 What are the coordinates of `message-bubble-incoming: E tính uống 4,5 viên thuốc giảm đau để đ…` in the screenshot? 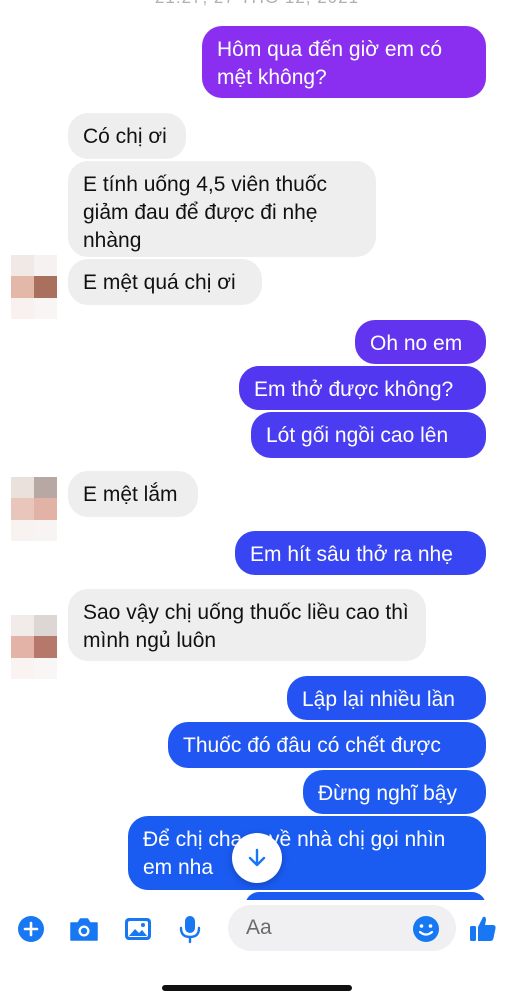 It's located at (222, 209).